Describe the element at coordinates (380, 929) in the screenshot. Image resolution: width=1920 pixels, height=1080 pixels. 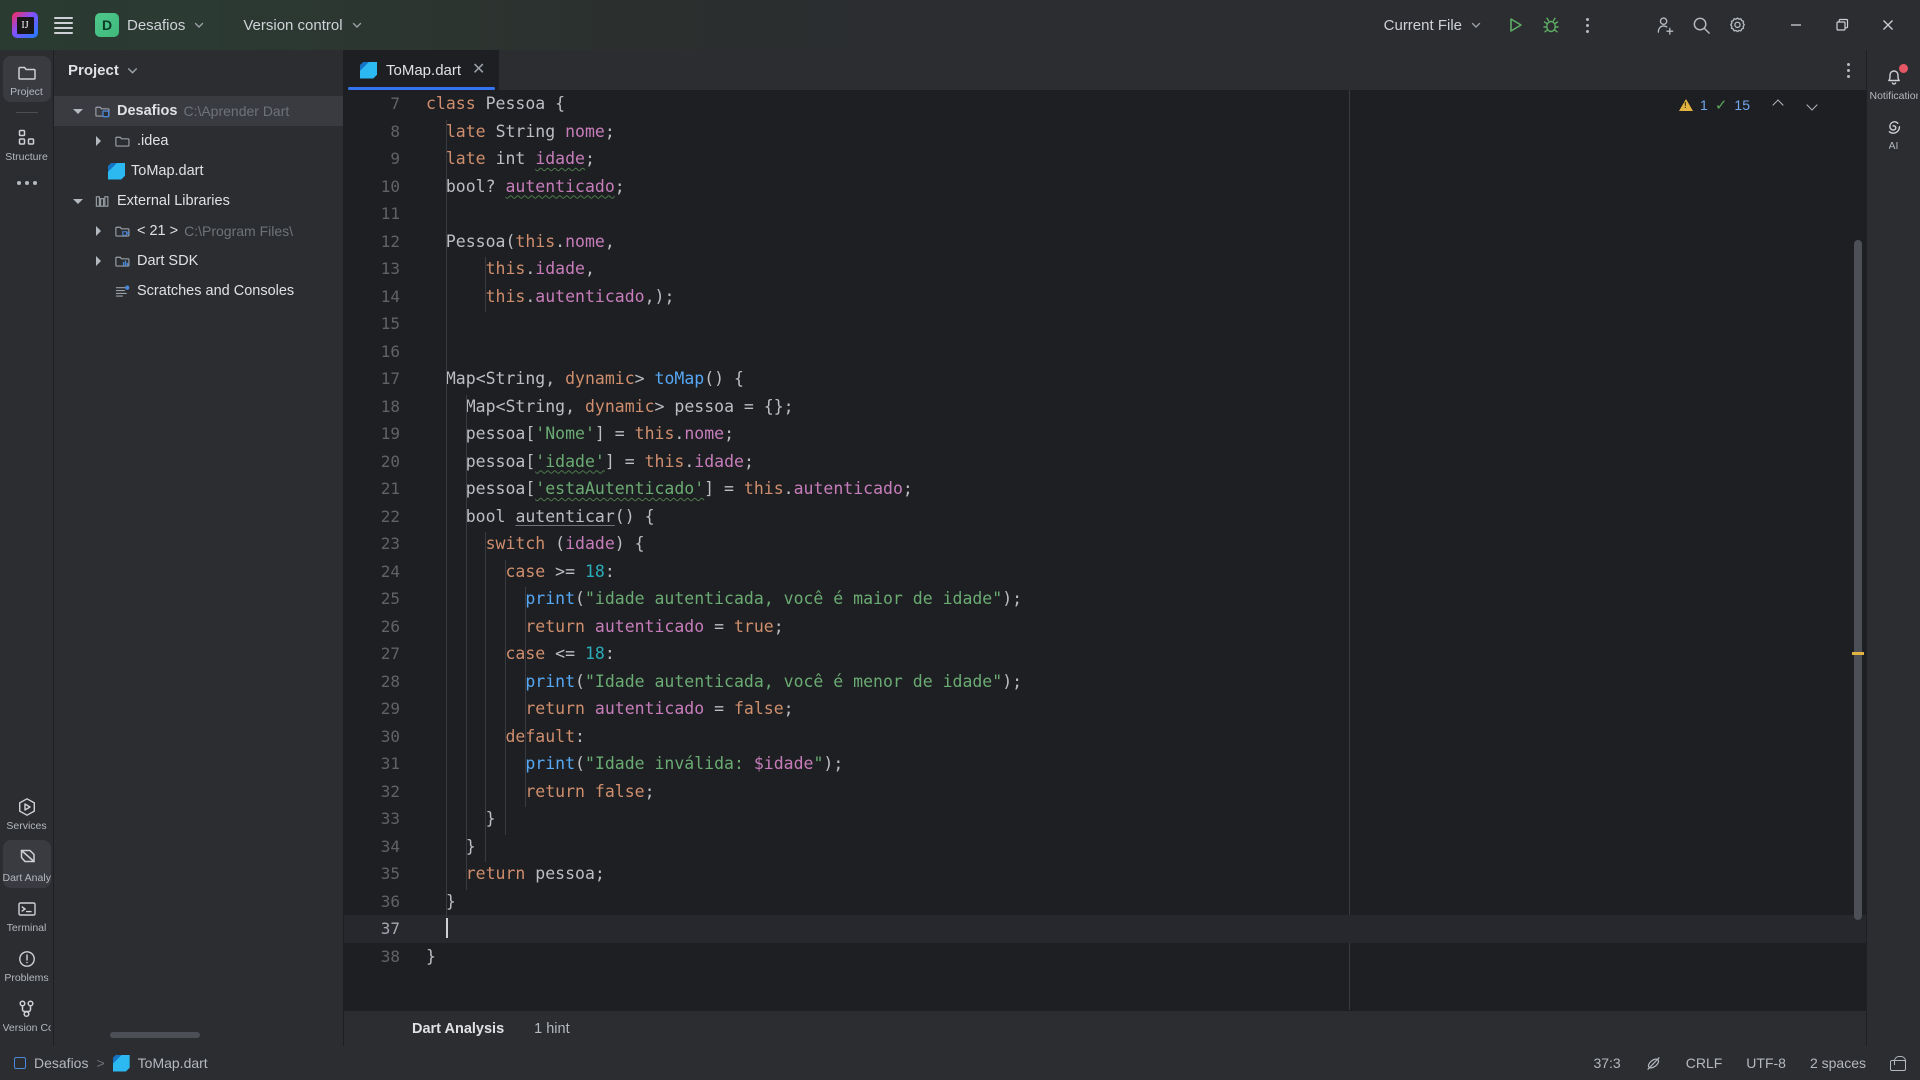
I see `line-number: 37` at that location.